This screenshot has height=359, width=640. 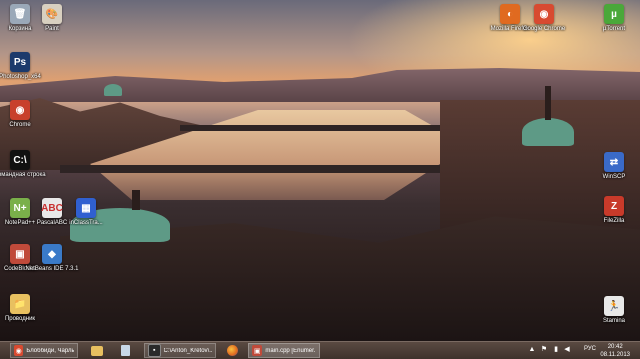 What do you see at coordinates (52, 269) in the screenshot?
I see `desktop-icon-label: NetBeans IDE 7.3.1` at bounding box center [52, 269].